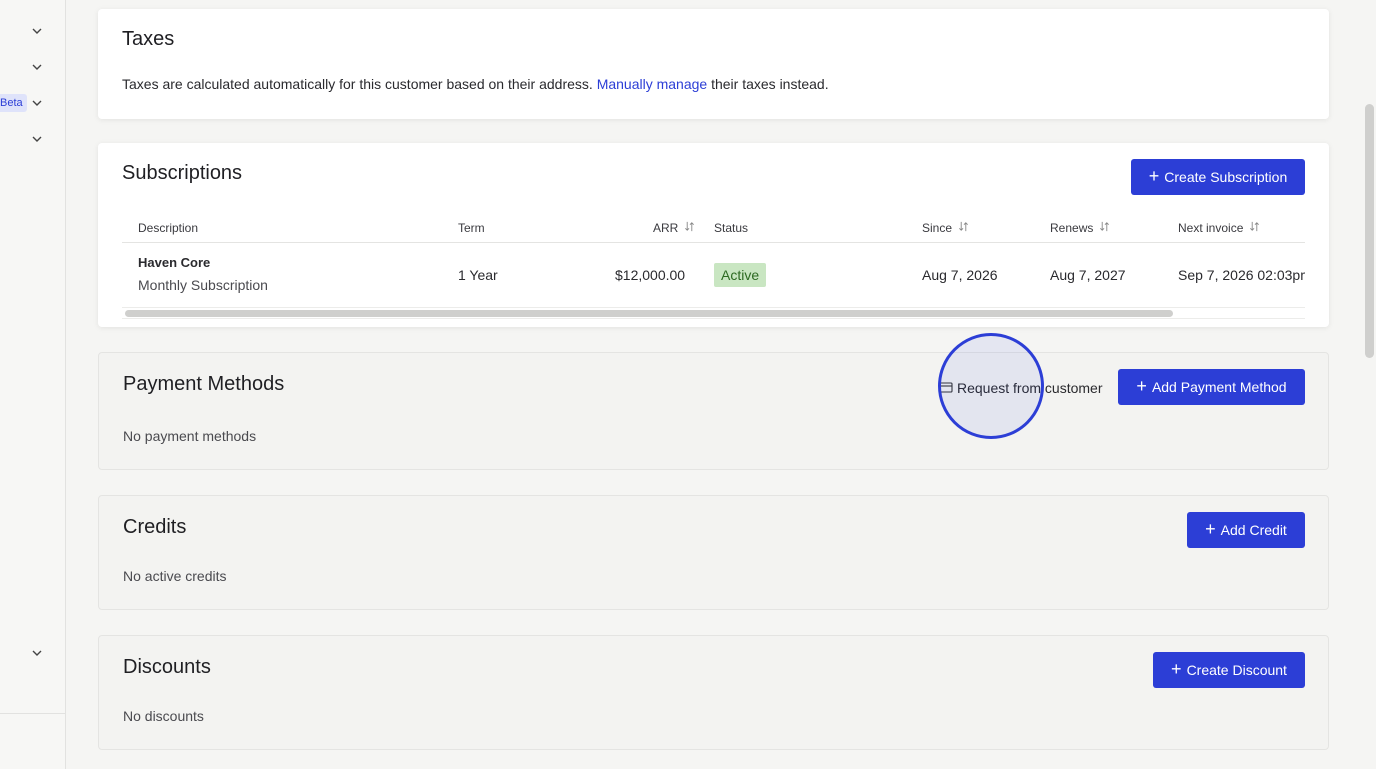 Image resolution: width=1376 pixels, height=769 pixels. What do you see at coordinates (1226, 177) in the screenshot?
I see `create-subscription-label: Create Subscription` at bounding box center [1226, 177].